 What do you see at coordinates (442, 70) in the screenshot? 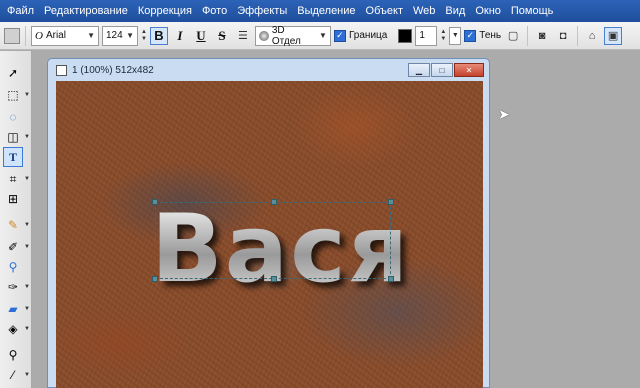
I see `maximize-button: □` at bounding box center [442, 70].